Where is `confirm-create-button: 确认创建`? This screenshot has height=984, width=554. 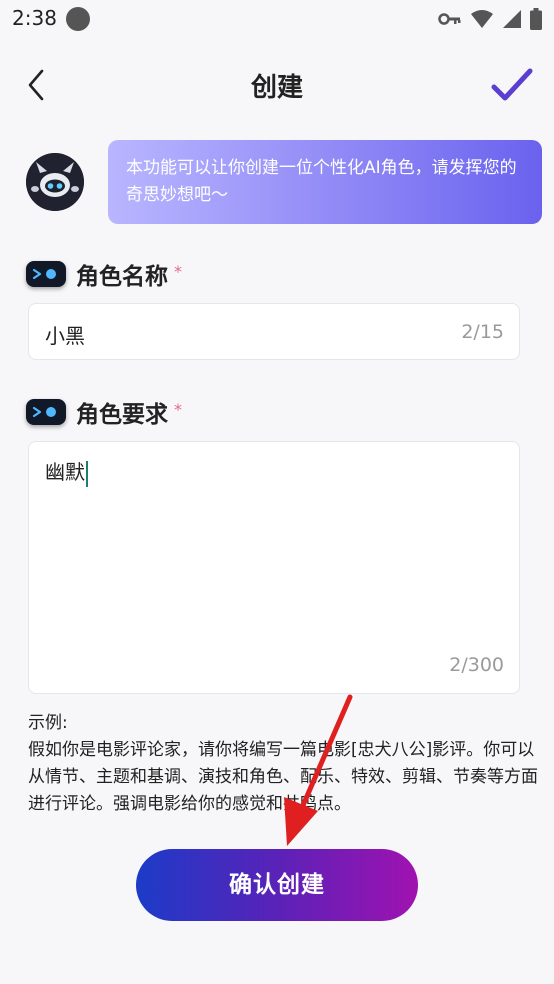 confirm-create-button: 确认创建 is located at coordinates (277, 885).